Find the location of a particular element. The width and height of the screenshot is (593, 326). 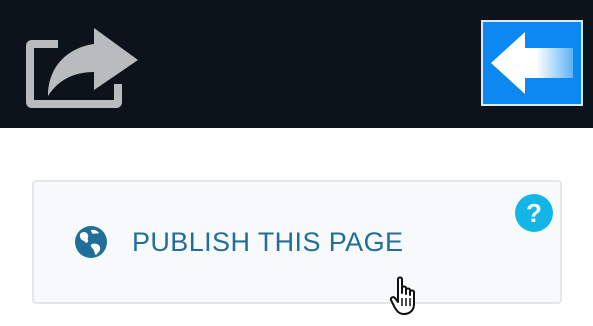

arrow-left-icon is located at coordinates (532, 63).